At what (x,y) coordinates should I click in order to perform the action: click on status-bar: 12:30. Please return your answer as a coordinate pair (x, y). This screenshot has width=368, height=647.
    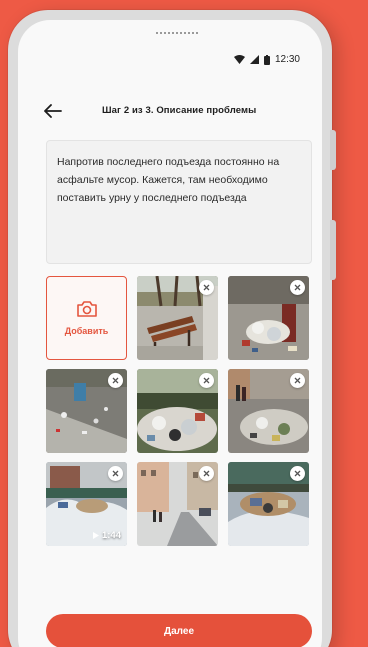
    Looking at the image, I should click on (266, 59).